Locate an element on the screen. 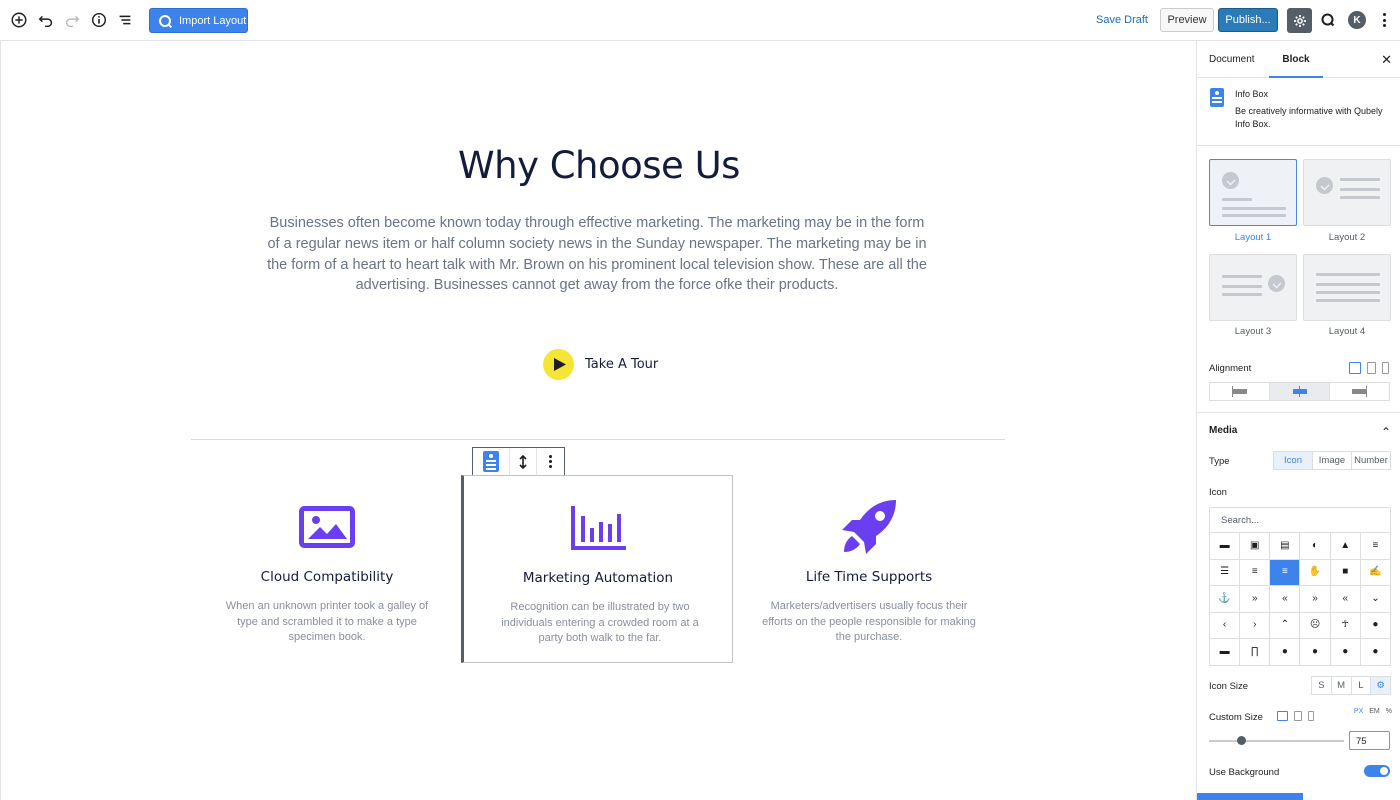 The width and height of the screenshot is (1400, 800). use-background-toggle is located at coordinates (1377, 771).